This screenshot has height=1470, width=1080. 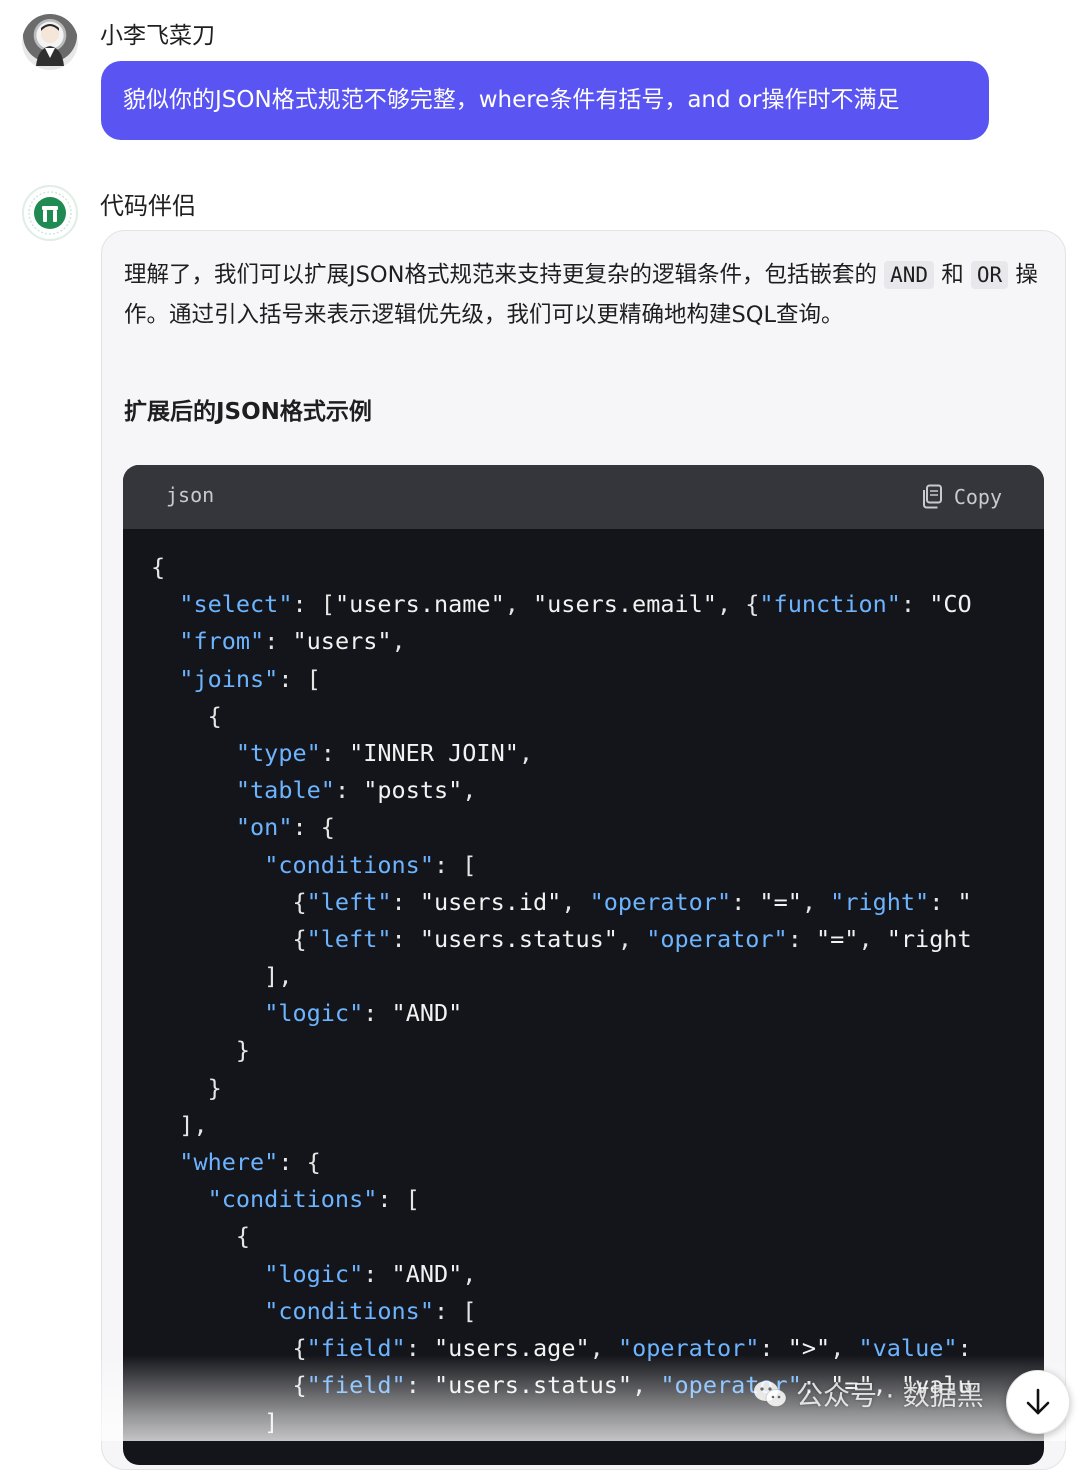 What do you see at coordinates (370, 1273) in the screenshot?
I see `code-line: "logic": "AND",` at bounding box center [370, 1273].